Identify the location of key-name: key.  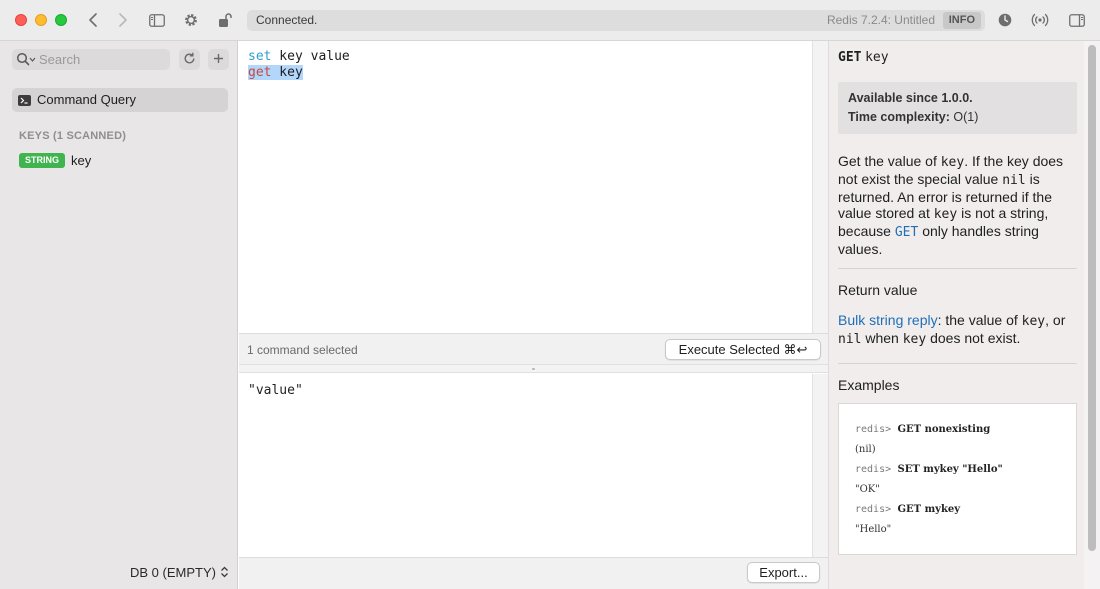
(81, 160).